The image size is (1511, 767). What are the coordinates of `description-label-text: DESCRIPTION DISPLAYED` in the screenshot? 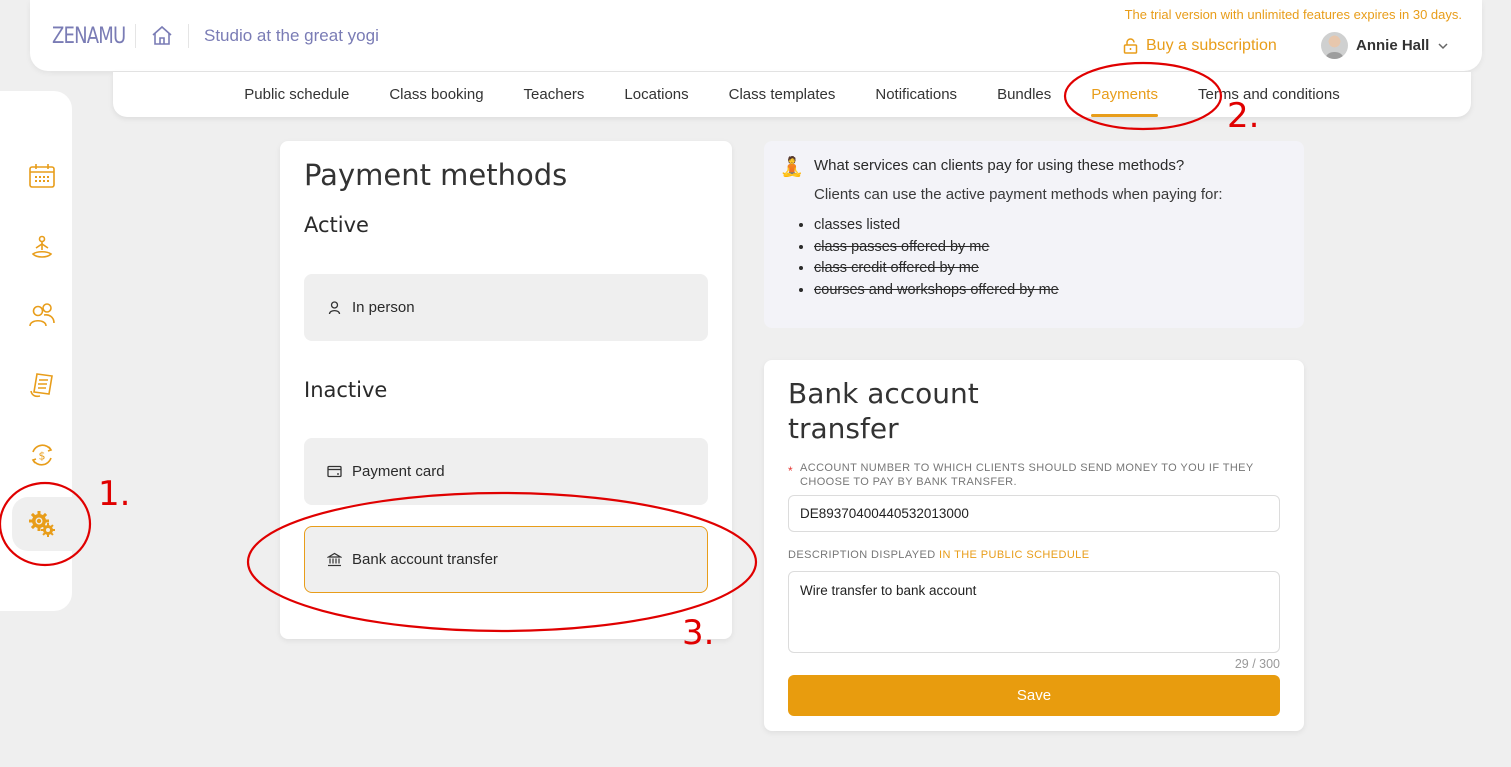 It's located at (864, 555).